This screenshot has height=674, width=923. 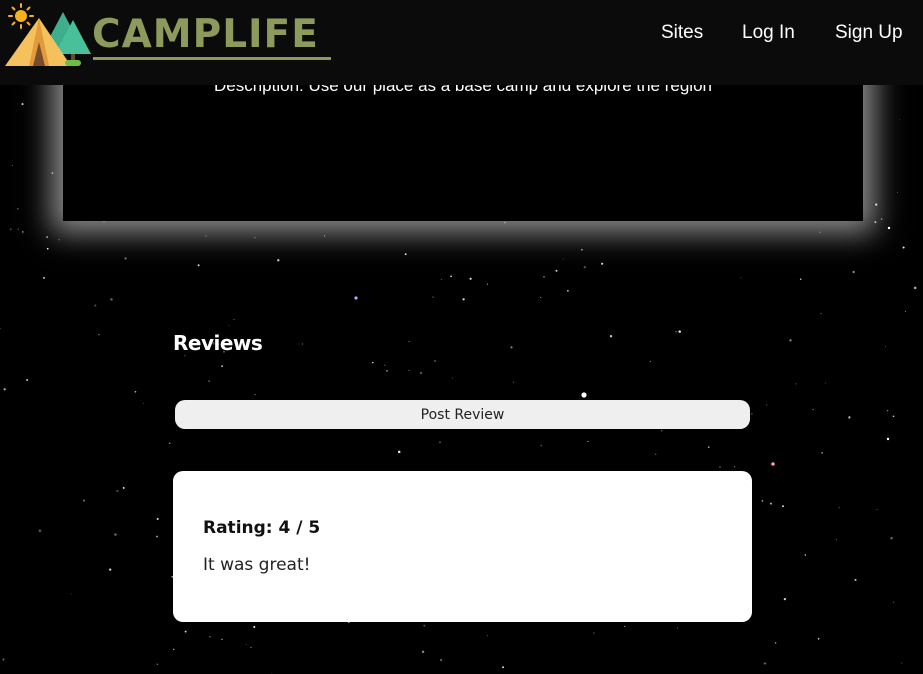 What do you see at coordinates (257, 565) in the screenshot?
I see `review-text: It was great!` at bounding box center [257, 565].